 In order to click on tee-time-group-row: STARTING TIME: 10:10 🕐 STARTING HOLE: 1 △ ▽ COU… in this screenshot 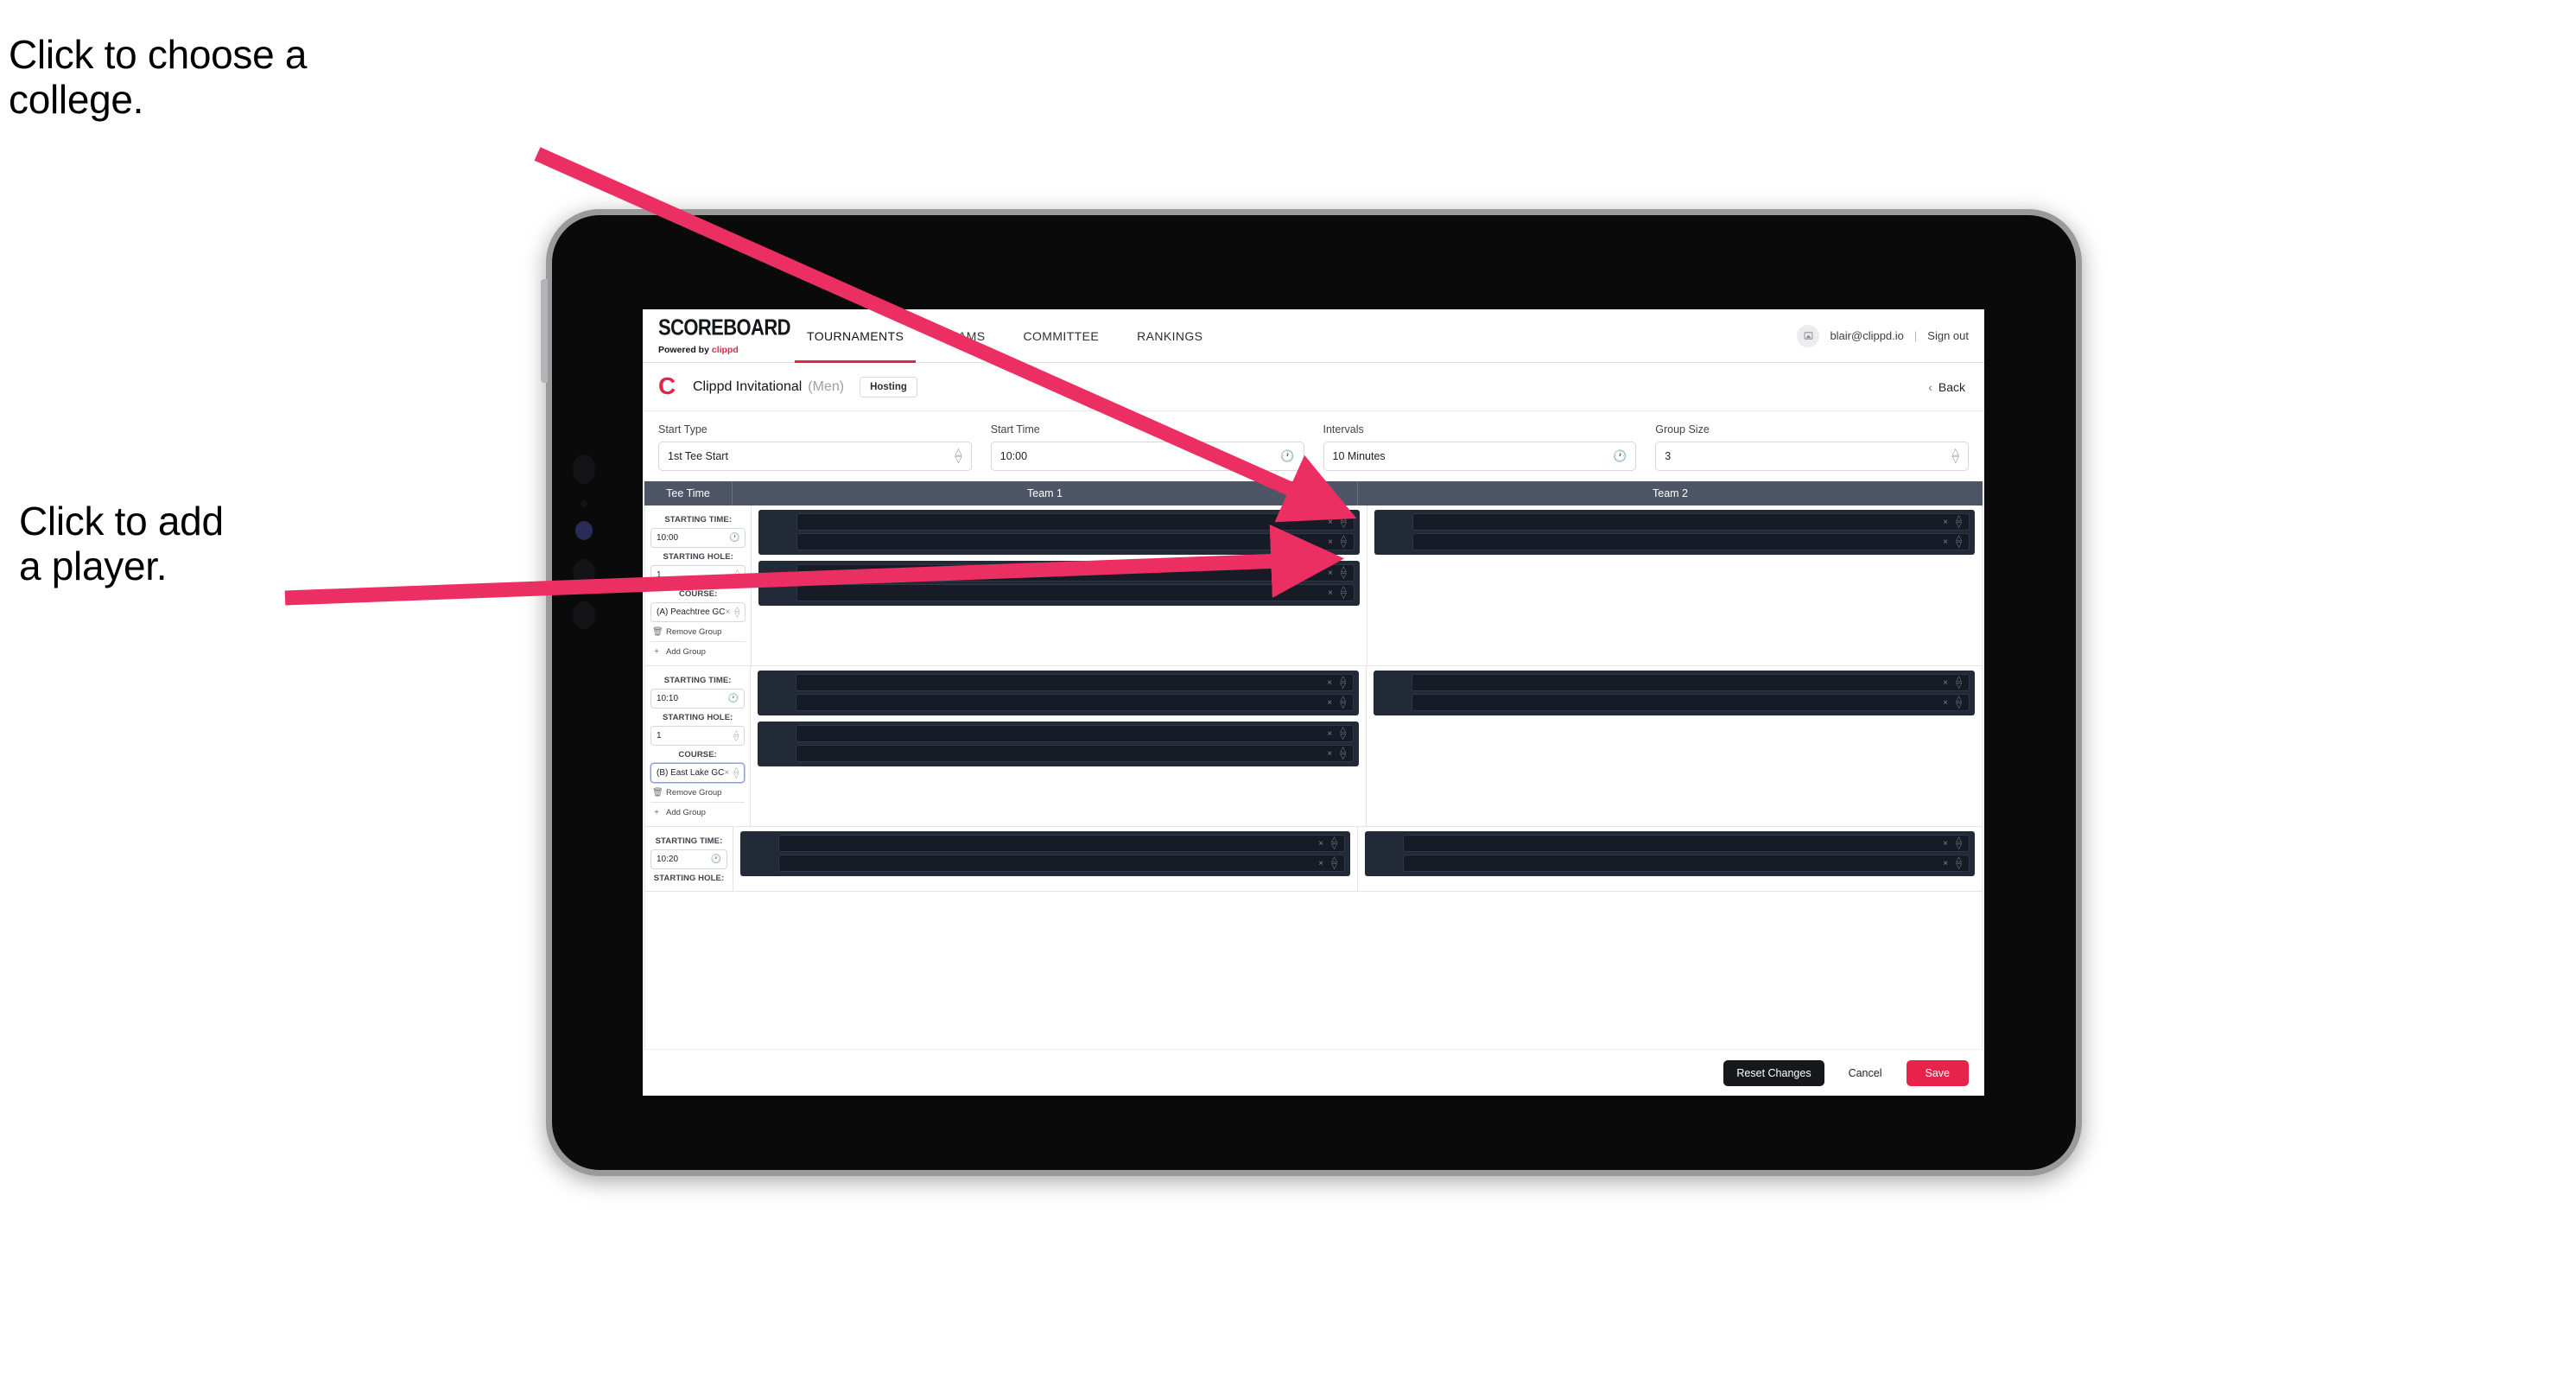, I will do `click(1313, 746)`.